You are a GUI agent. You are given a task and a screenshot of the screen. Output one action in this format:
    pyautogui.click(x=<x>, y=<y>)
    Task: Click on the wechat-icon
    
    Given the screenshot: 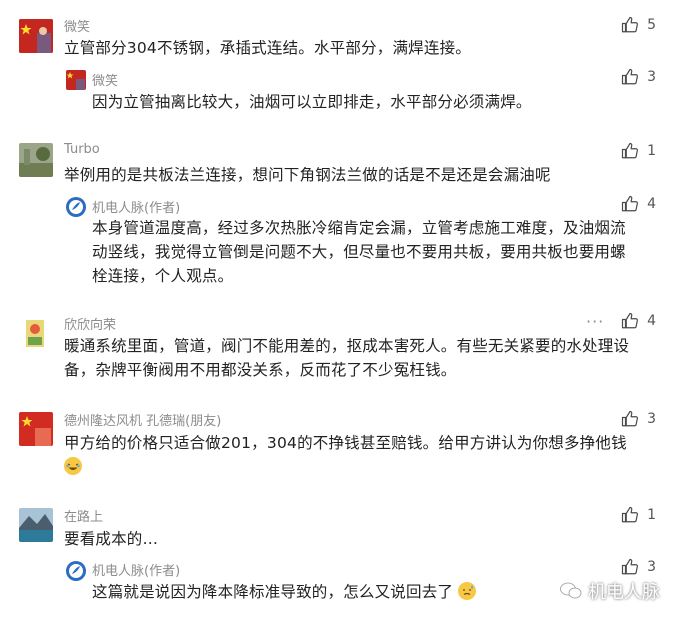 What is the action you would take?
    pyautogui.click(x=571, y=590)
    